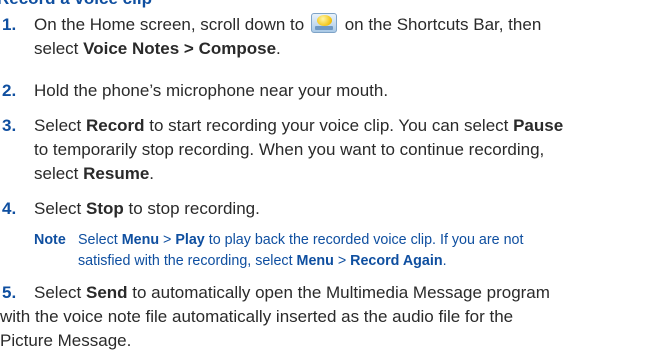 This screenshot has height=354, width=649. What do you see at coordinates (9, 292) in the screenshot?
I see `step-number: 5.` at bounding box center [9, 292].